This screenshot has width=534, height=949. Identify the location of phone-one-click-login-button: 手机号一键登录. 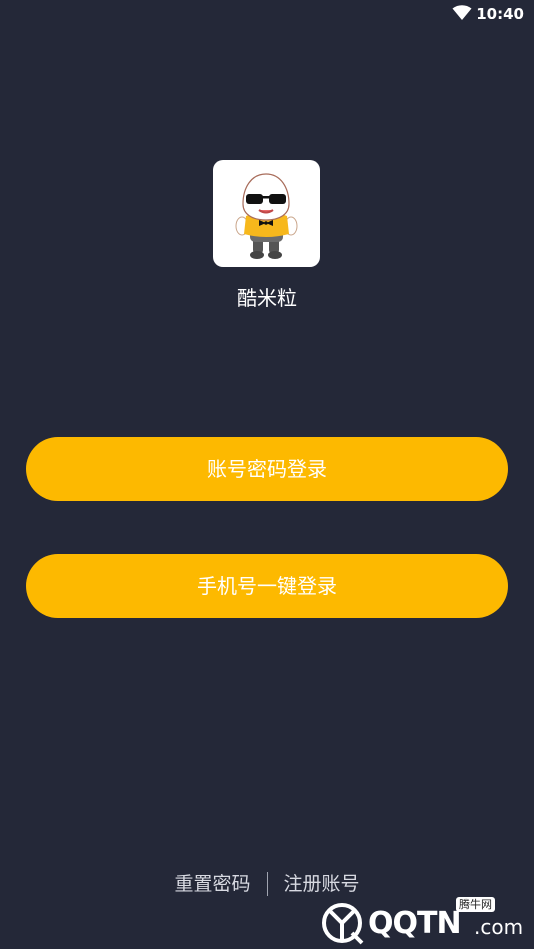
(267, 586).